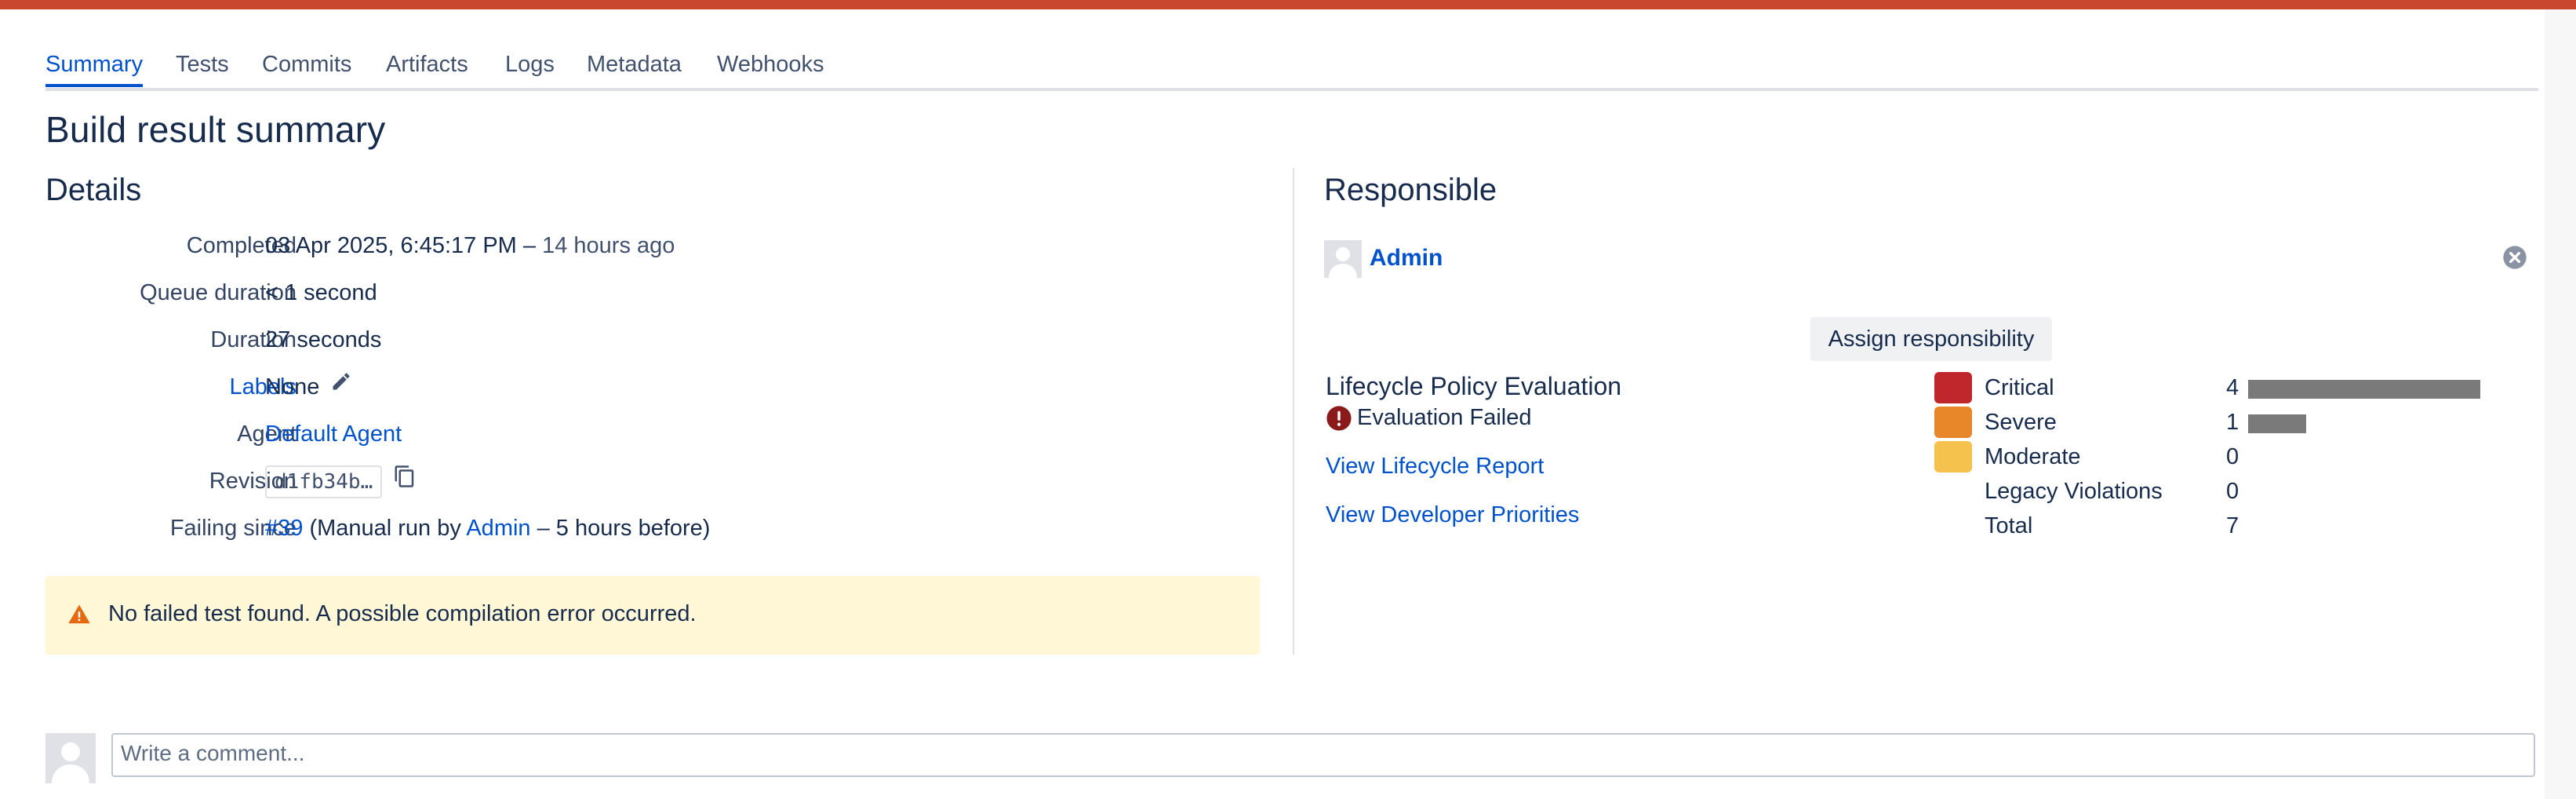 The height and width of the screenshot is (799, 2576). Describe the element at coordinates (391, 245) in the screenshot. I see `completed-value: 03 Apr 2025, 6:45:17 PM` at that location.